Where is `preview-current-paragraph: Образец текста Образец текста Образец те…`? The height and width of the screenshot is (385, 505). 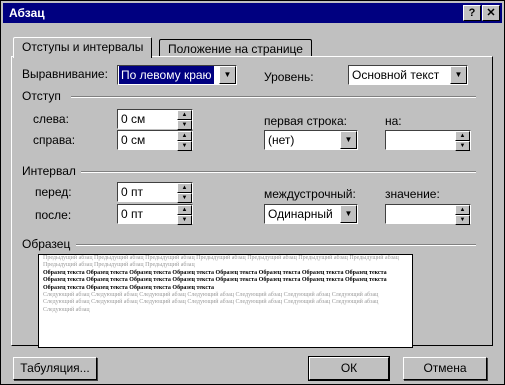
preview-current-paragraph: Образец текста Образец текста Образец те… is located at coordinates (215, 280).